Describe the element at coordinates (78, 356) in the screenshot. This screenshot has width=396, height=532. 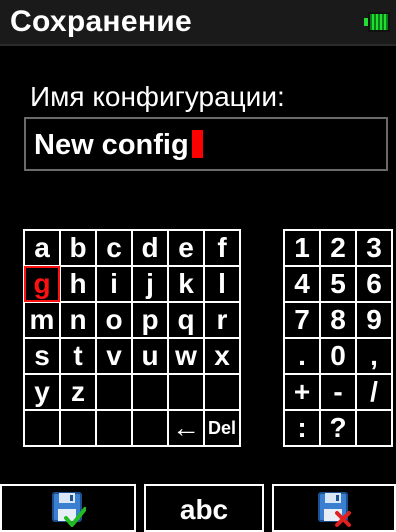
I see `letter-key: t` at that location.